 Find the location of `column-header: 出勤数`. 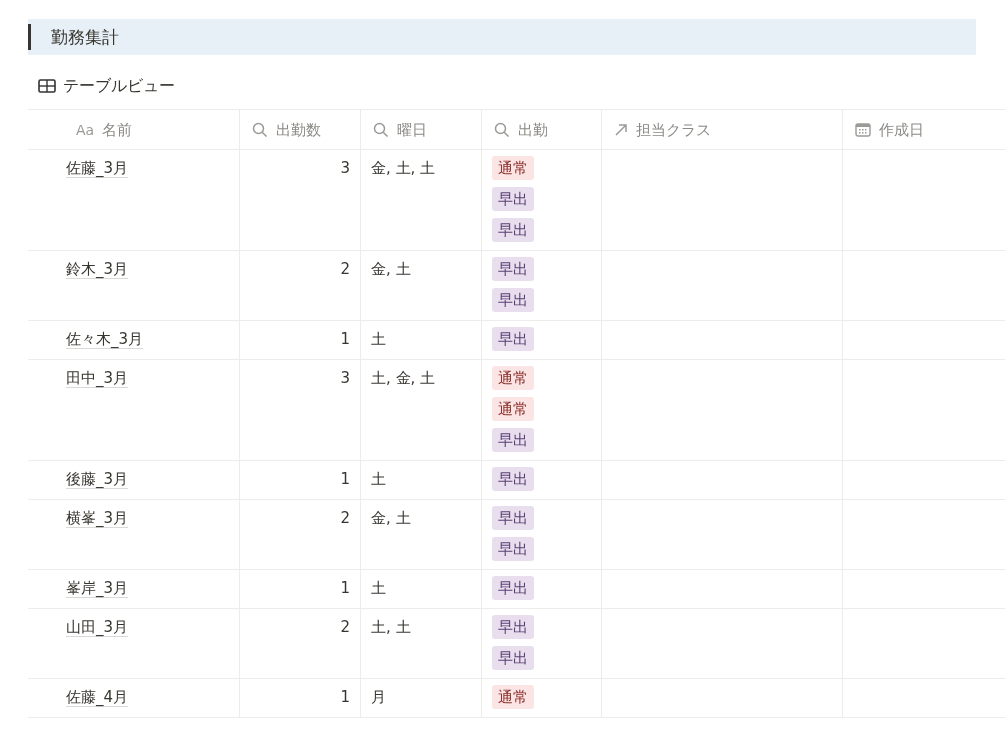

column-header: 出勤数 is located at coordinates (300, 129).